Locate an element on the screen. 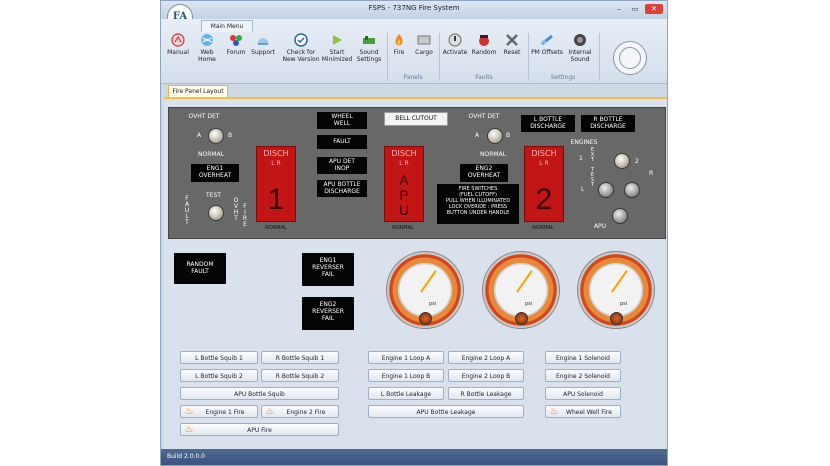 The height and width of the screenshot is (466, 830). random-fault-light: RANDOM FAULT is located at coordinates (200, 268).